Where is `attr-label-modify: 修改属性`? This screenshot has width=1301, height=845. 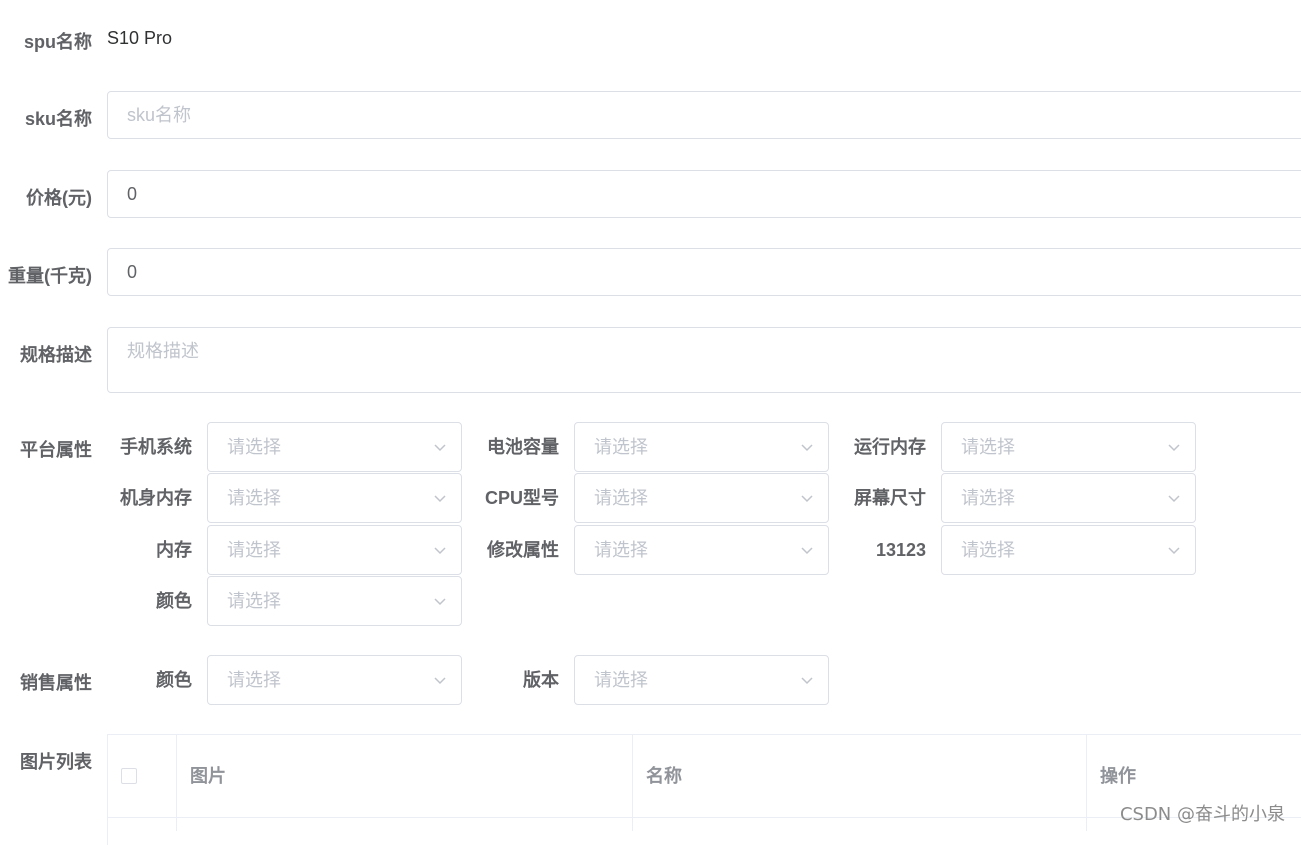
attr-label-modify: 修改属性 is located at coordinates (523, 550).